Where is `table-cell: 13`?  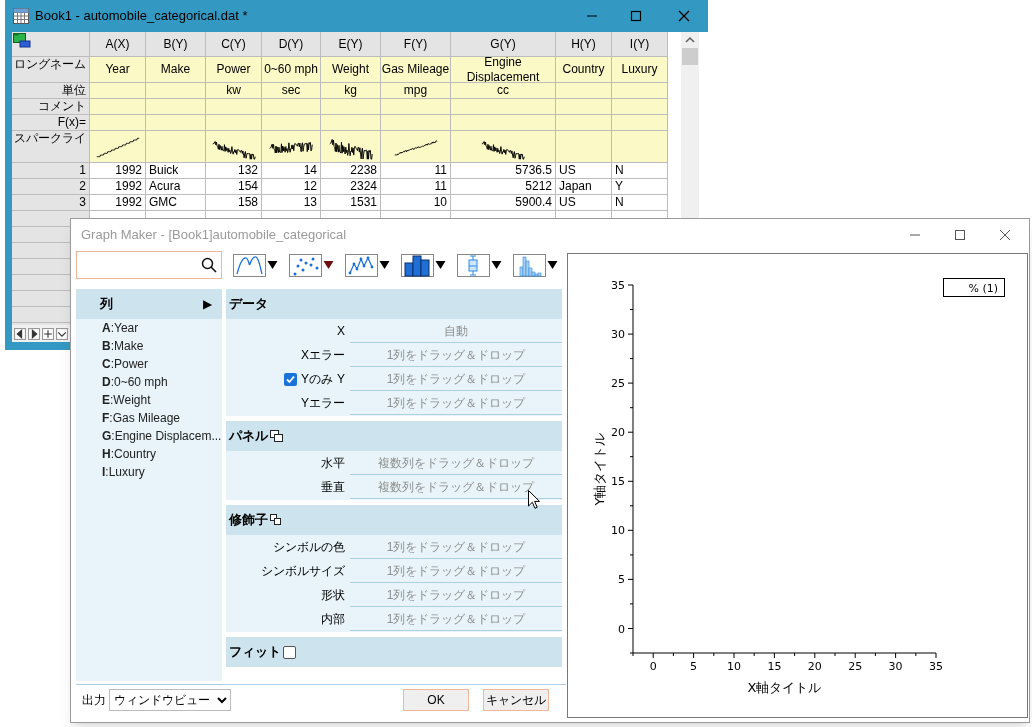 table-cell: 13 is located at coordinates (291, 202).